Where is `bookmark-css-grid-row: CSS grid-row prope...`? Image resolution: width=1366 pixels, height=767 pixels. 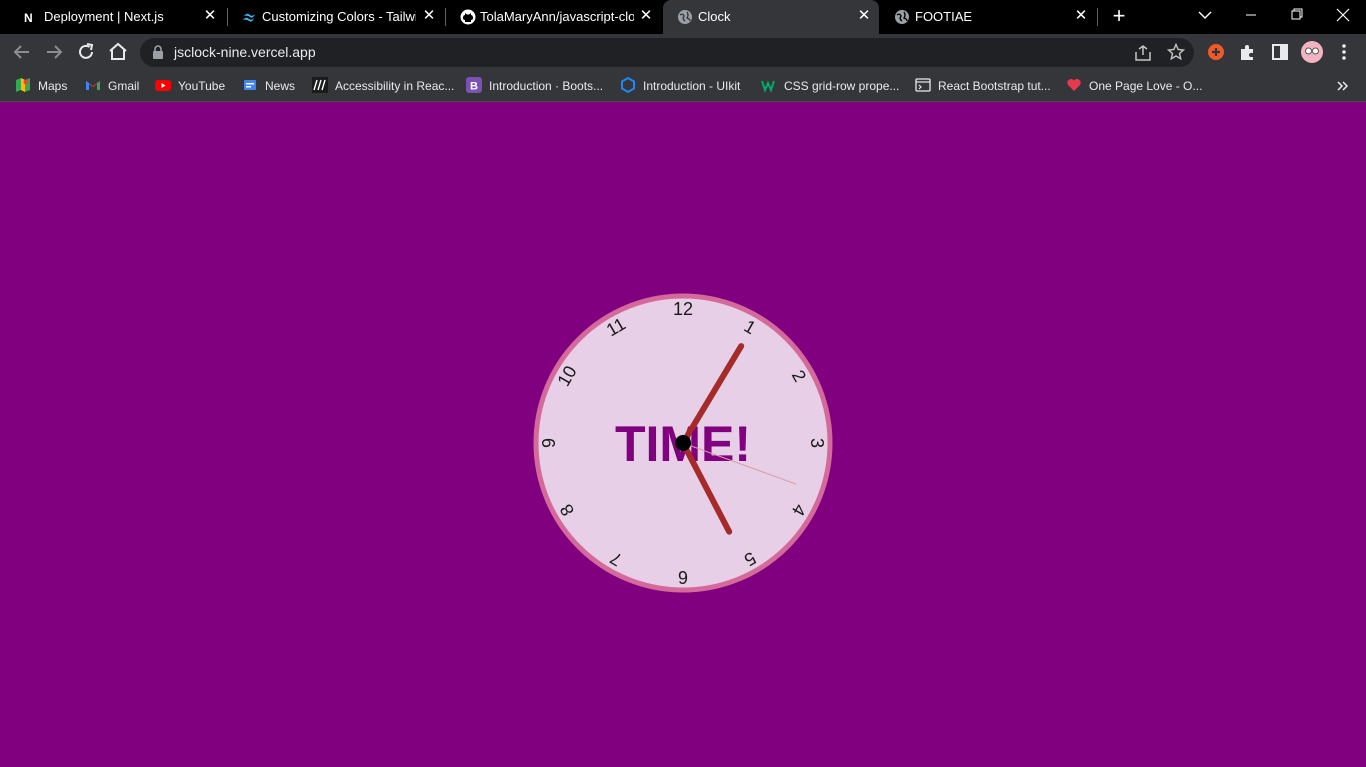
bookmark-css-grid-row: CSS grid-row prope... is located at coordinates (833, 86).